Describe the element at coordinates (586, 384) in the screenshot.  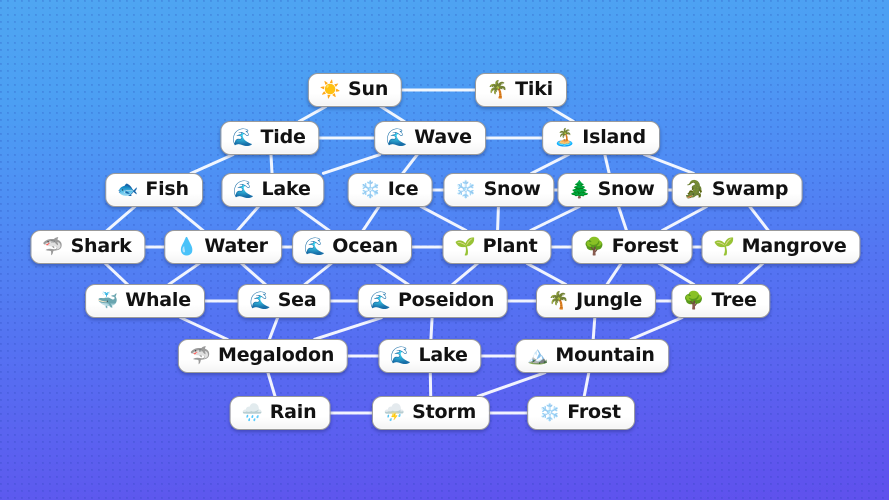
I see `graph-edge-mountain-frost` at that location.